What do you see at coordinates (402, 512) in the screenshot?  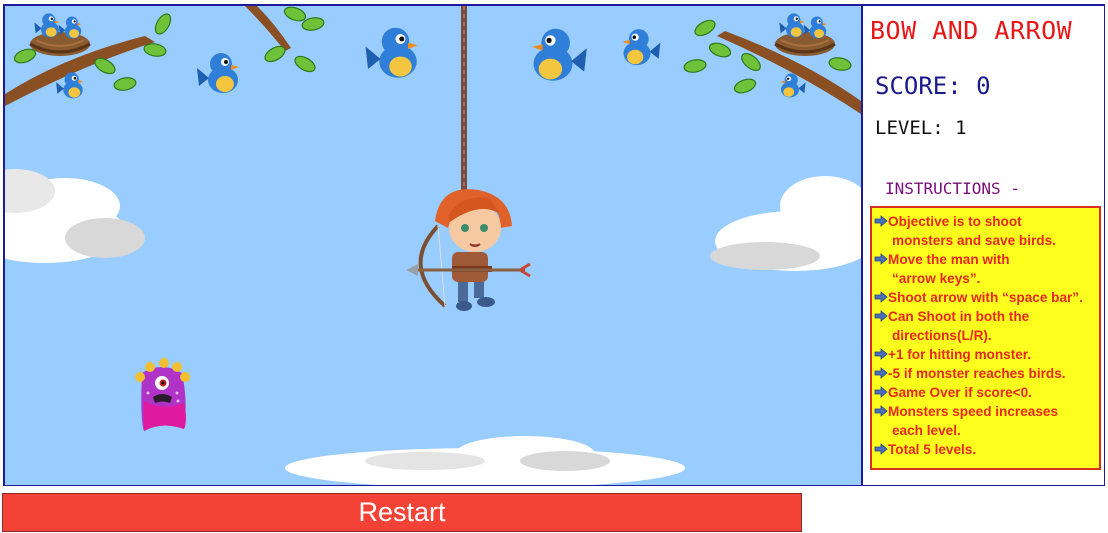 I see `restart-button: Restart` at bounding box center [402, 512].